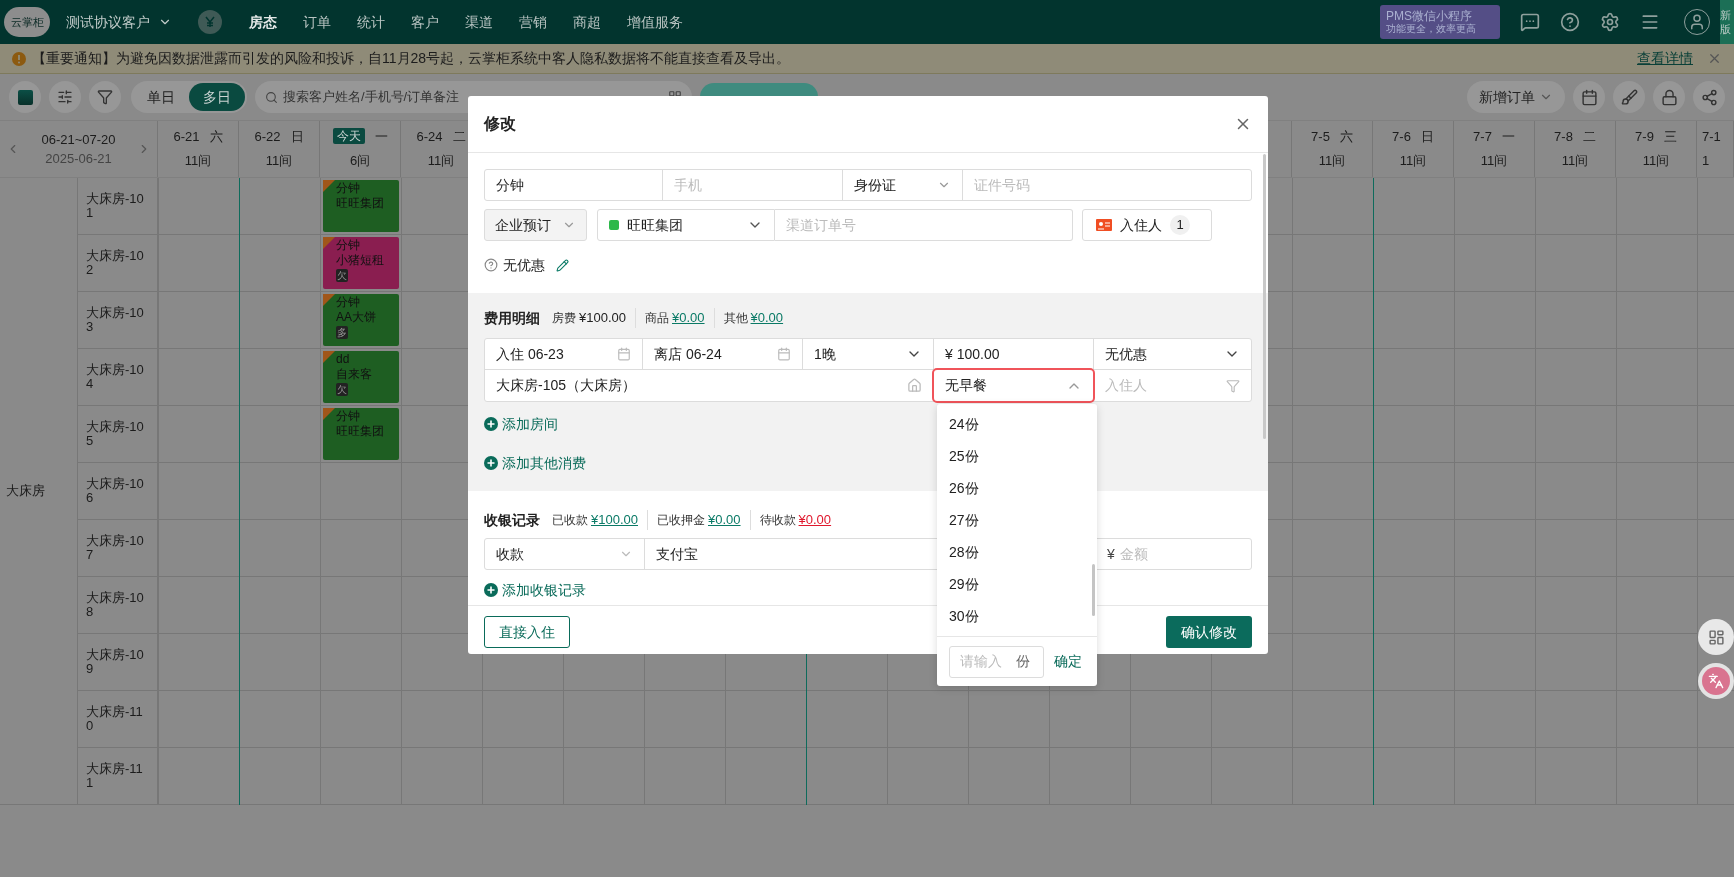  What do you see at coordinates (360, 260) in the screenshot?
I see `booking-source: 小猪短租` at bounding box center [360, 260].